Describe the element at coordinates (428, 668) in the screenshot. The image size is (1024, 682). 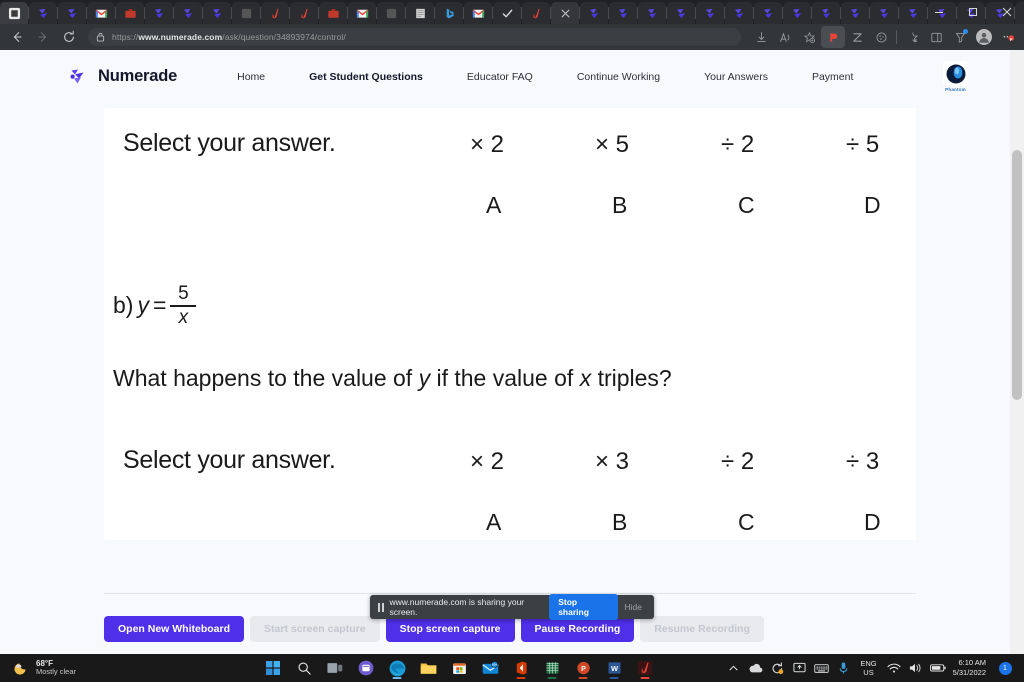
I see `file-explorer-icon` at that location.